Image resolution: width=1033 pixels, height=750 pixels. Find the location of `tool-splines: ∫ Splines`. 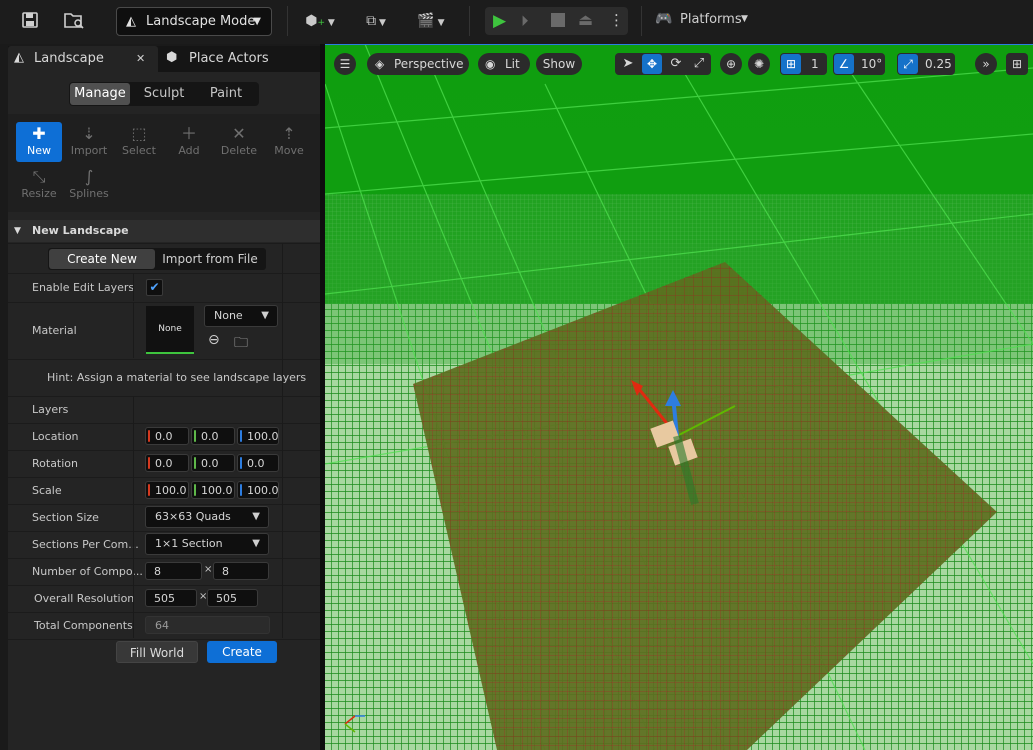

tool-splines: ∫ Splines is located at coordinates (89, 185).